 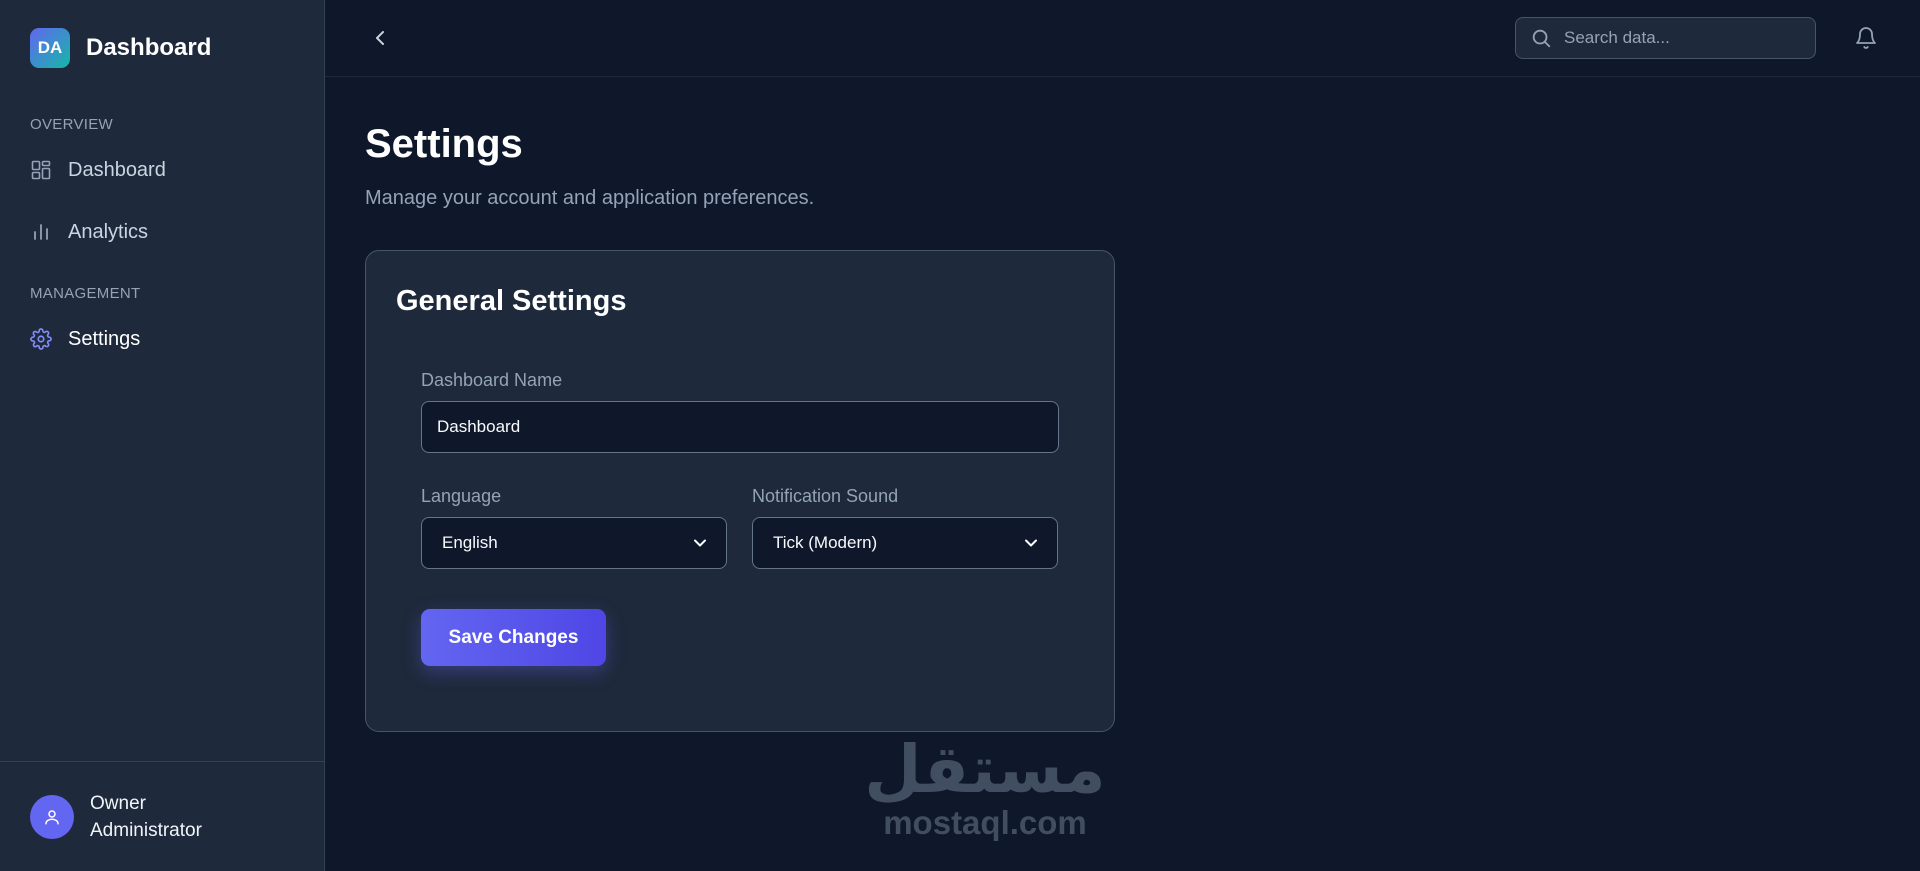 I want to click on sound-select: Tick (Modern), so click(x=905, y=543).